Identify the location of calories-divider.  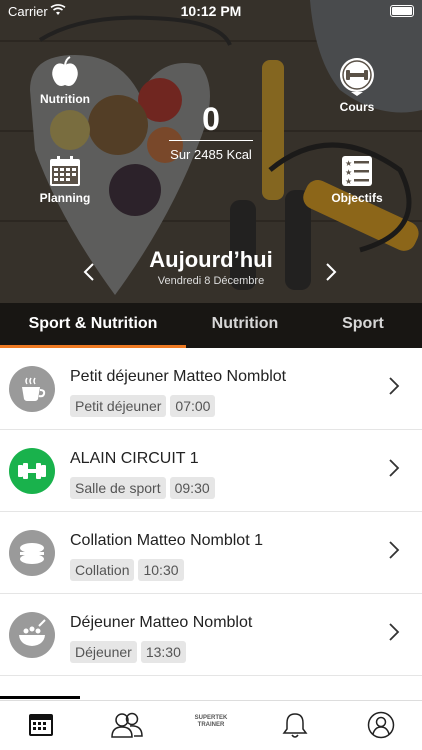
(211, 140).